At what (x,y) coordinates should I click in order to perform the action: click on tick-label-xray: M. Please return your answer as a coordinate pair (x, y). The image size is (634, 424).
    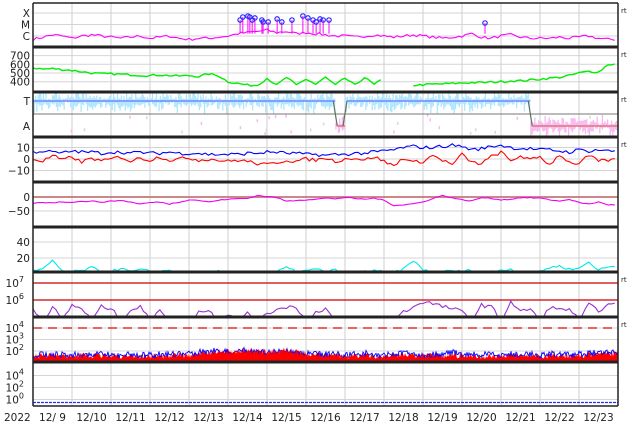
    Looking at the image, I should click on (25, 26).